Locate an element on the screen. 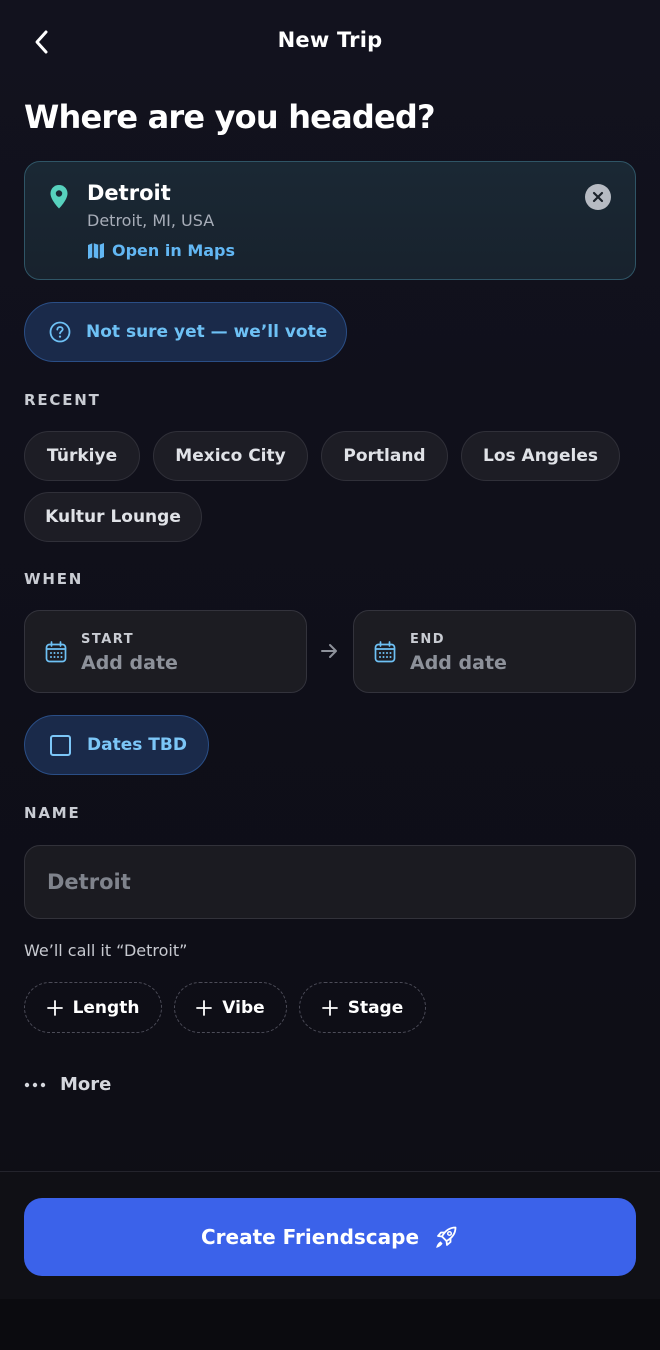  rocket-icon is located at coordinates (446, 1237).